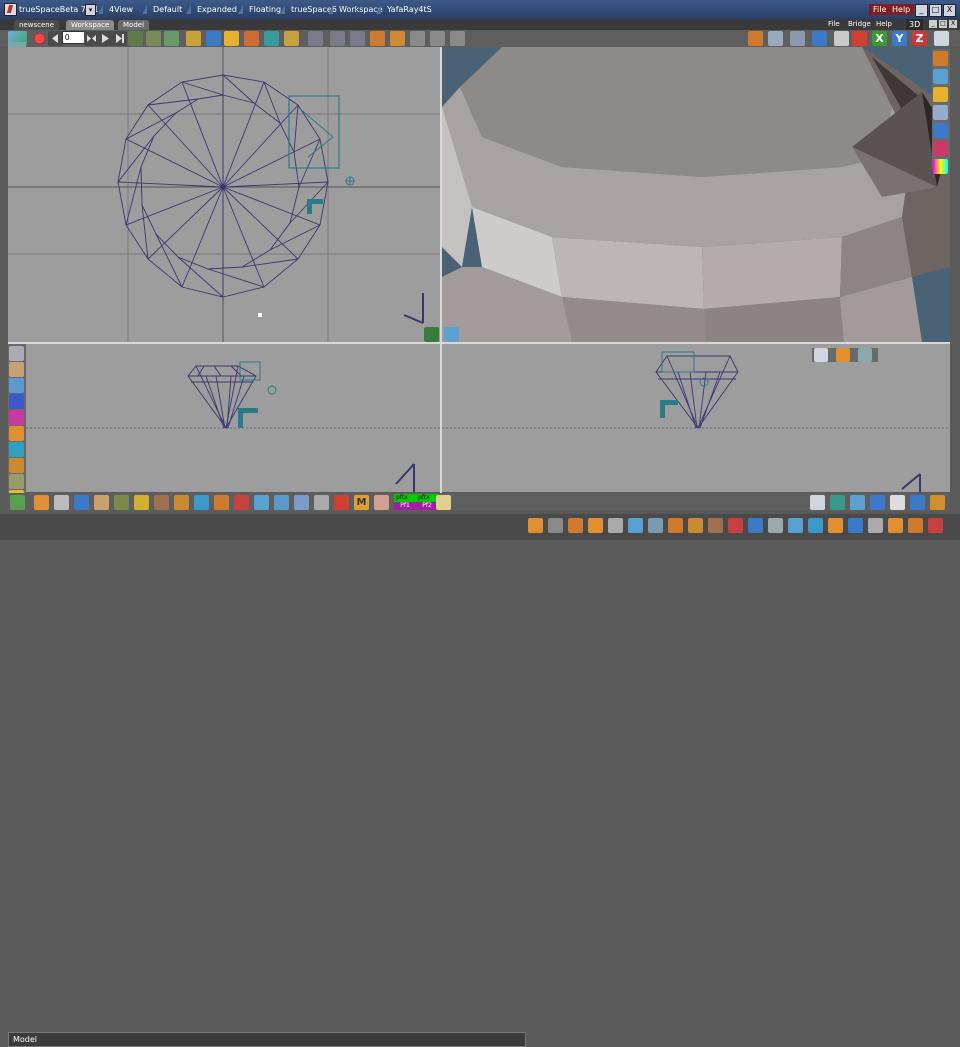  Describe the element at coordinates (555, 525) in the screenshot. I see `tool-2-icon` at that location.